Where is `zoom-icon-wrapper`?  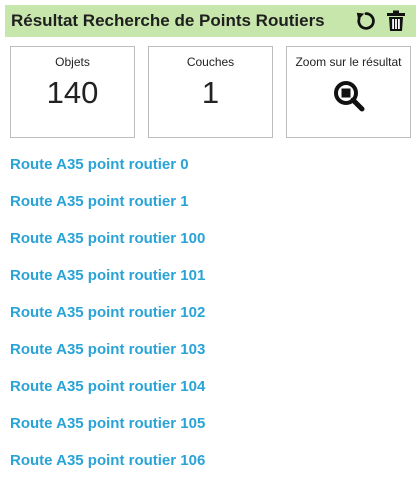 zoom-icon-wrapper is located at coordinates (348, 96).